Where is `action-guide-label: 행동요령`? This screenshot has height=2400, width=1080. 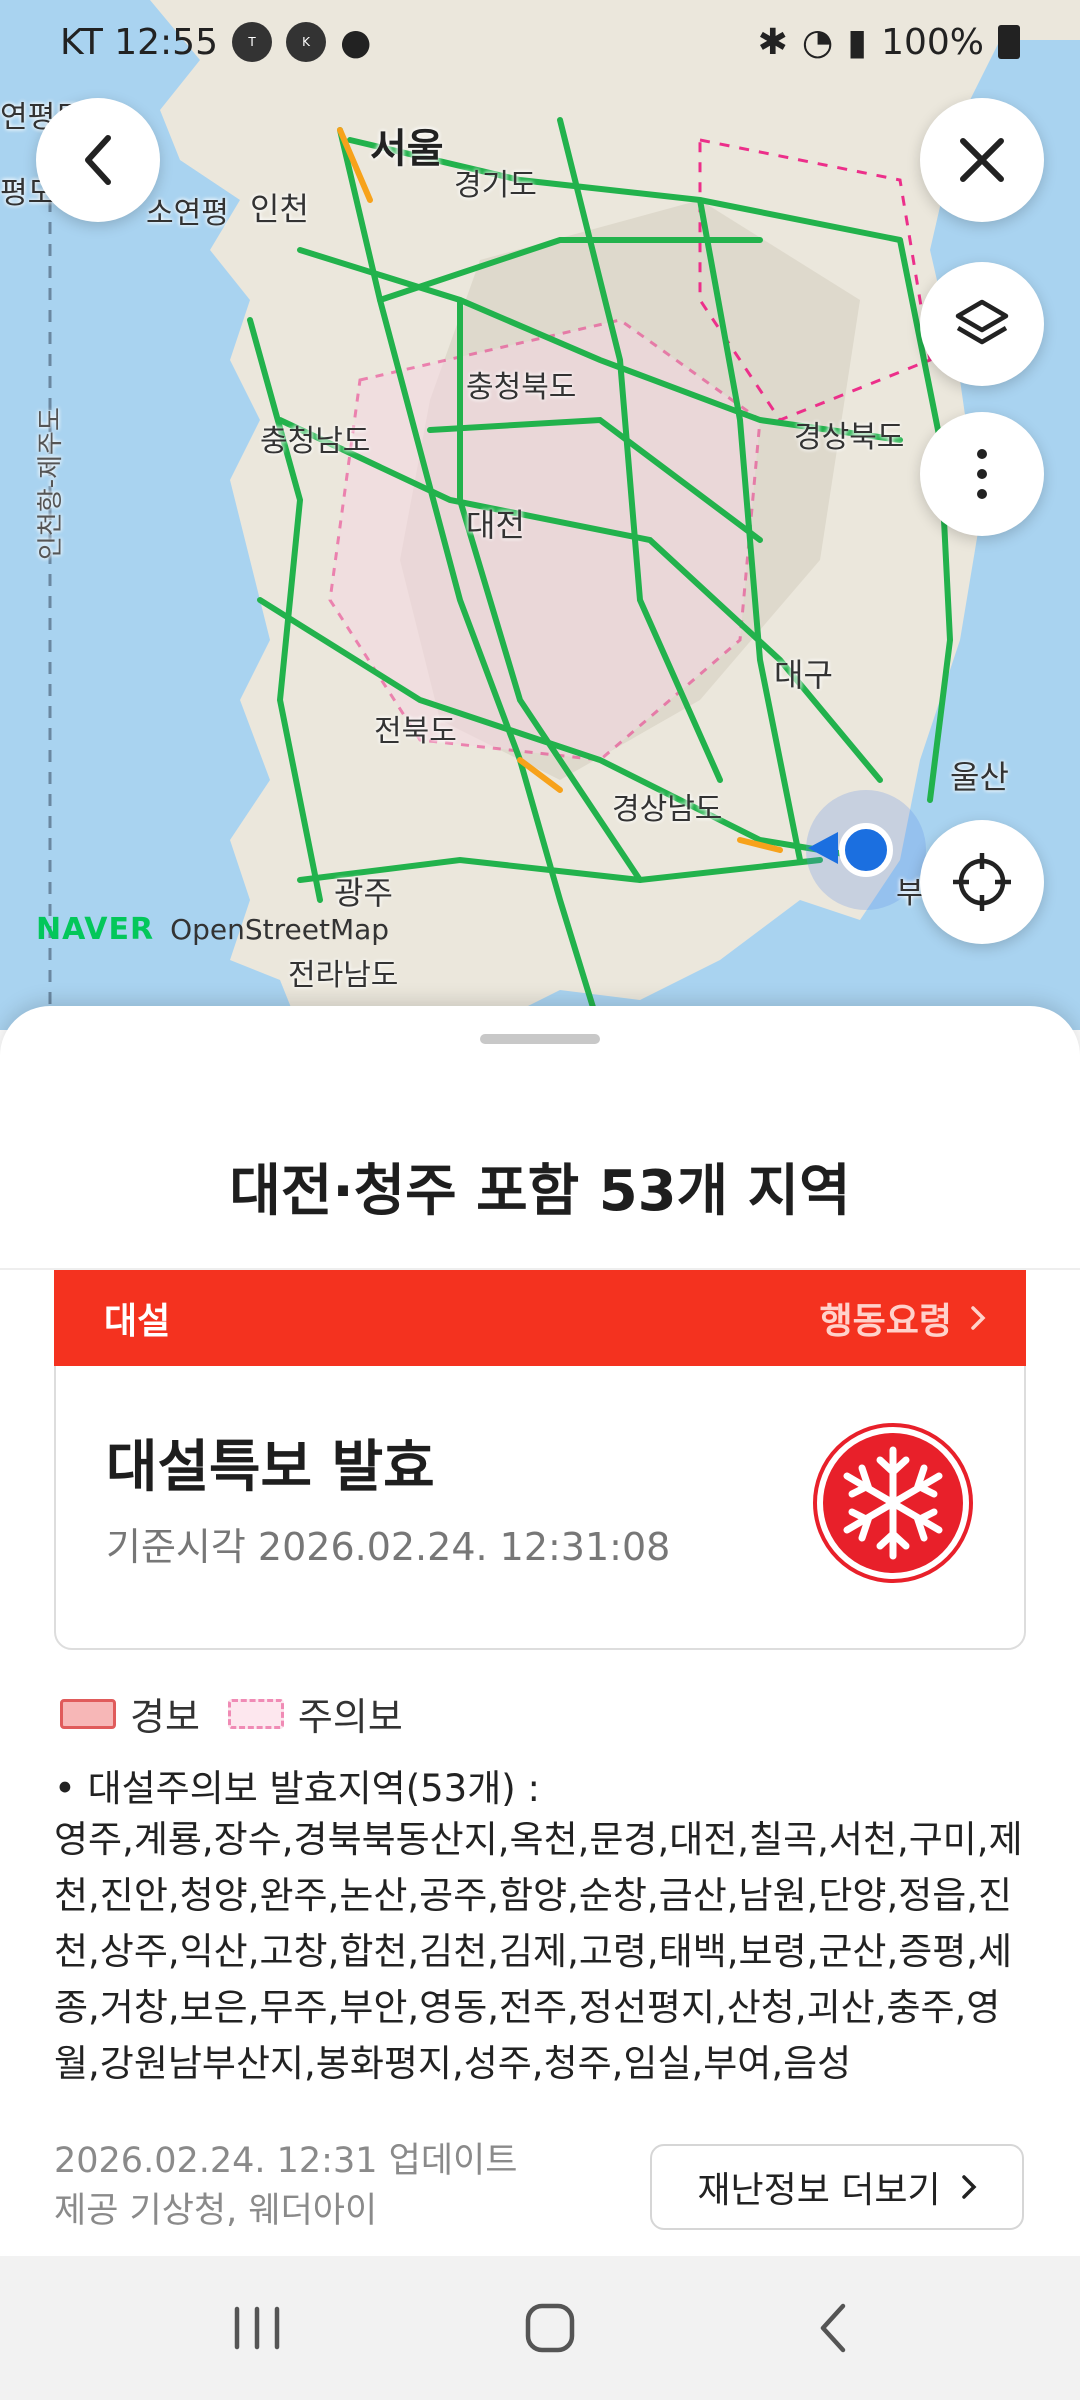 action-guide-label: 행동요령 is located at coordinates (885, 1321).